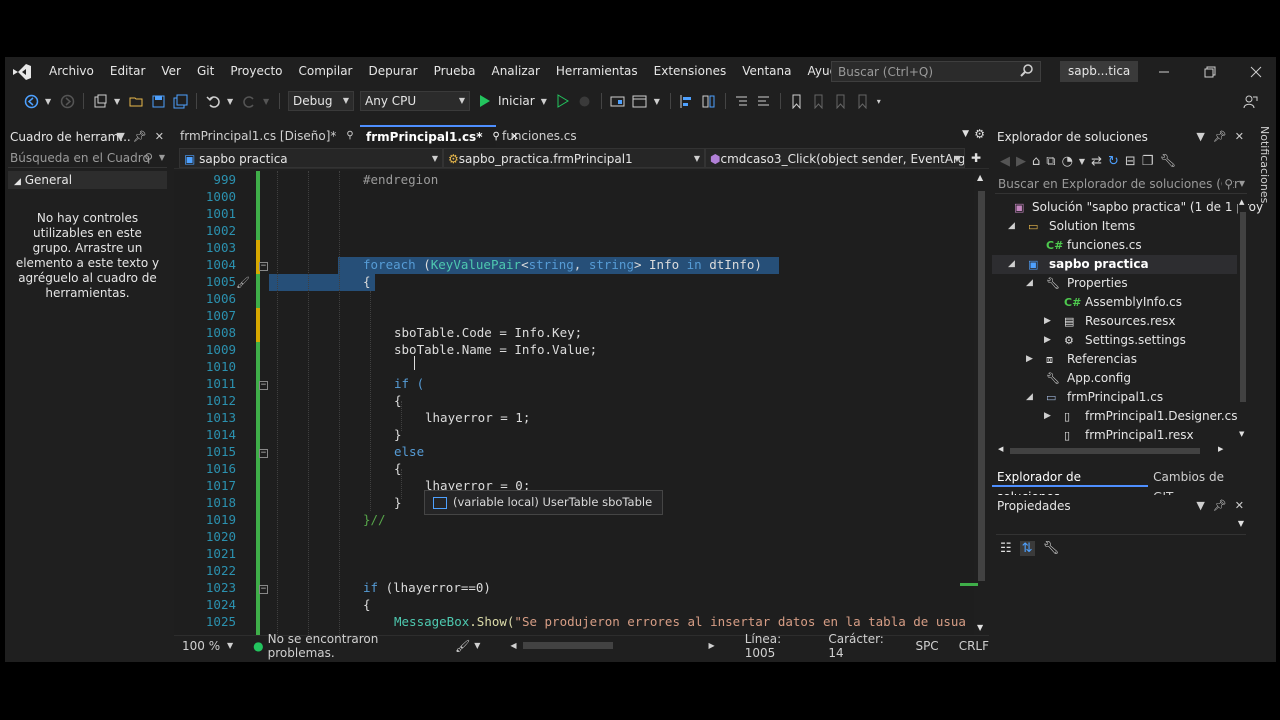  What do you see at coordinates (965, 134) in the screenshot?
I see `tab-list-dropdown-icon: ▼` at bounding box center [965, 134].